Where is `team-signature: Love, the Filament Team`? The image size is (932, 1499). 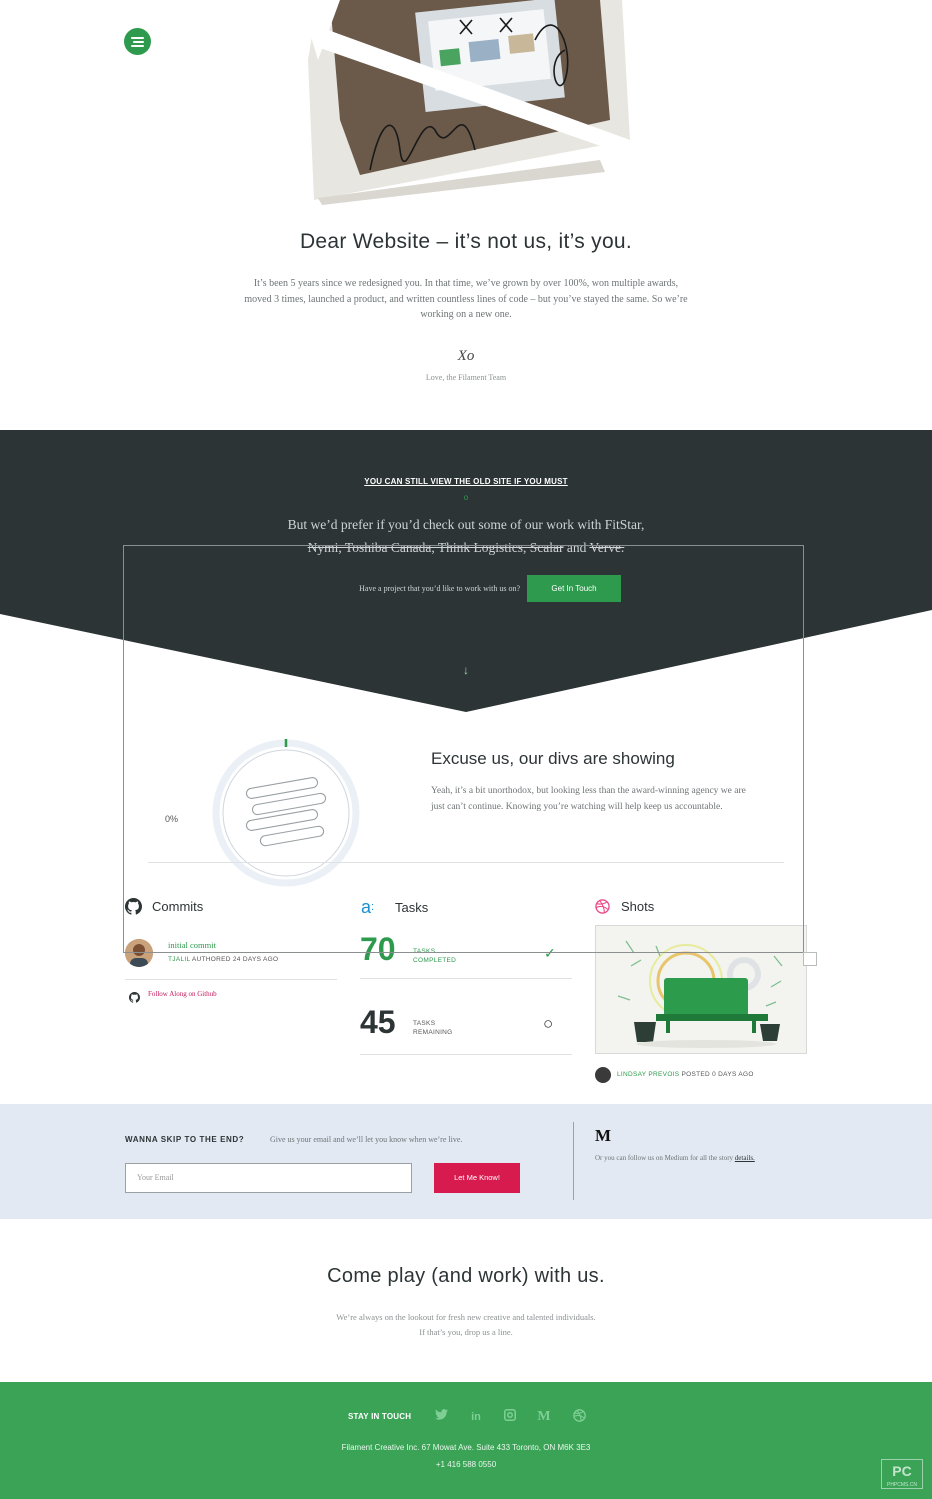
team-signature: Love, the Filament Team is located at coordinates (466, 377).